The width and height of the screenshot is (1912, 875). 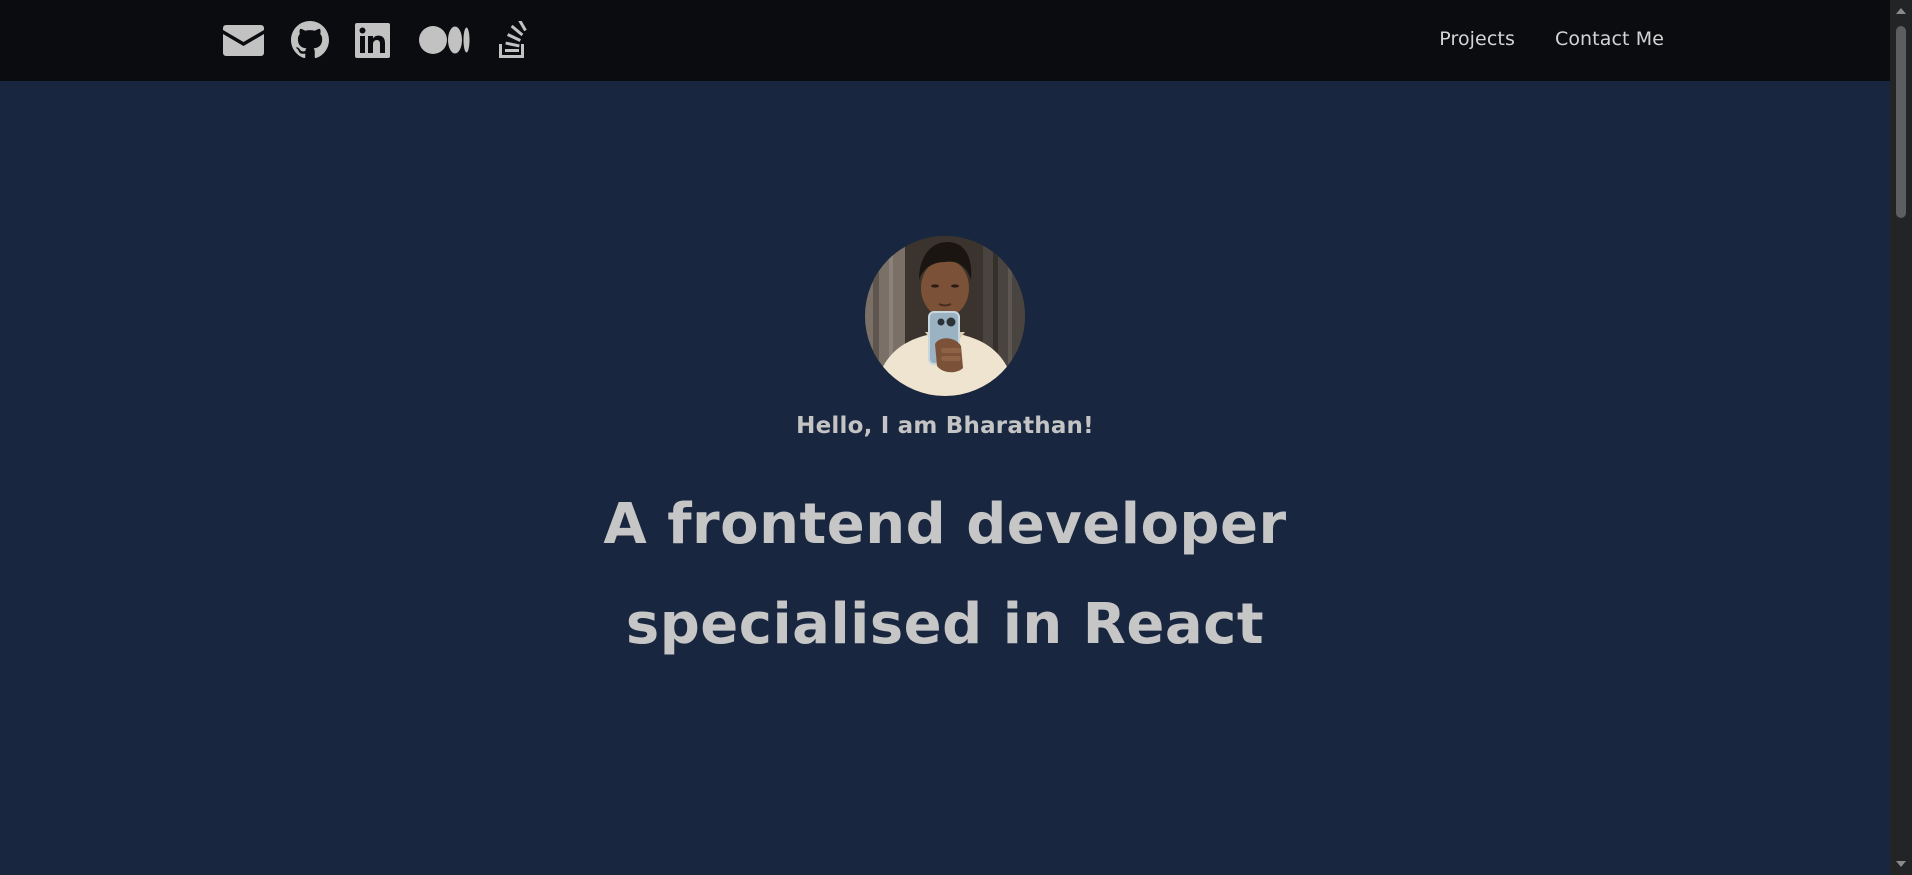 What do you see at coordinates (1901, 437) in the screenshot?
I see `vertical-scrollbar` at bounding box center [1901, 437].